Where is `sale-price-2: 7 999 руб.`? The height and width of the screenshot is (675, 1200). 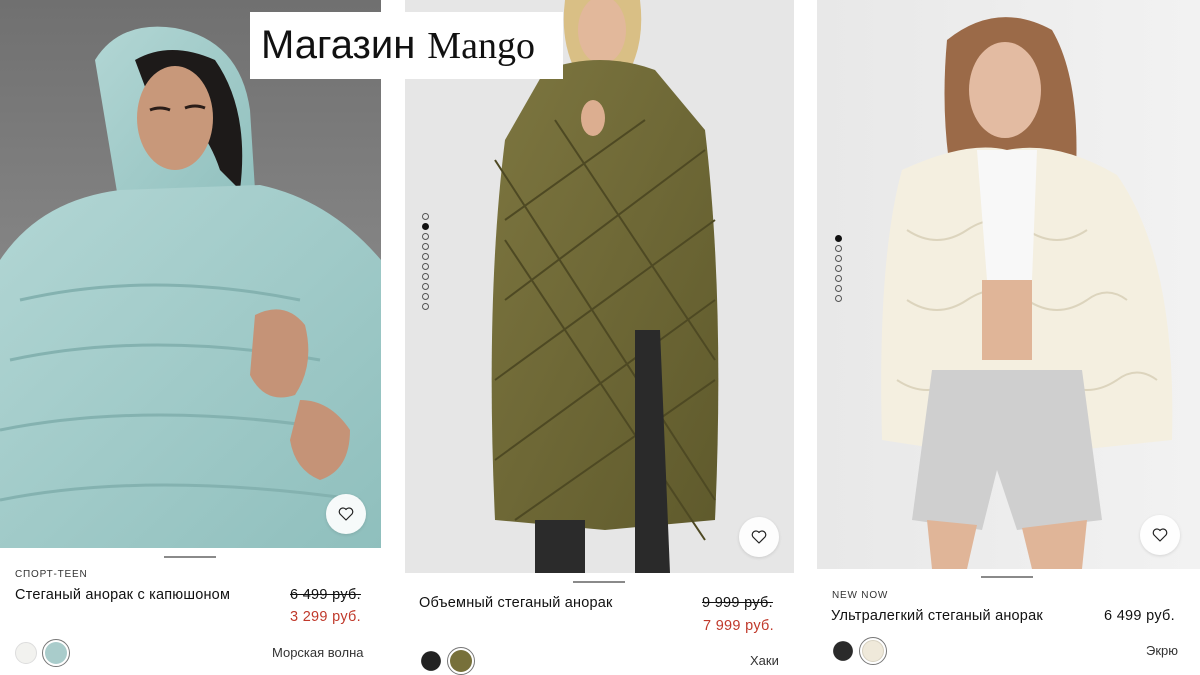
sale-price-2: 7 999 руб. is located at coordinates (738, 626).